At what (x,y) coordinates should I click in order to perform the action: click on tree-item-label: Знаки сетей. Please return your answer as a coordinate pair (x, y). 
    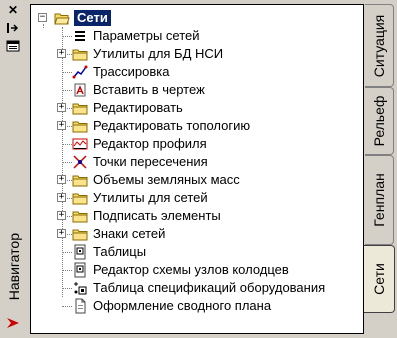
    Looking at the image, I should click on (129, 233).